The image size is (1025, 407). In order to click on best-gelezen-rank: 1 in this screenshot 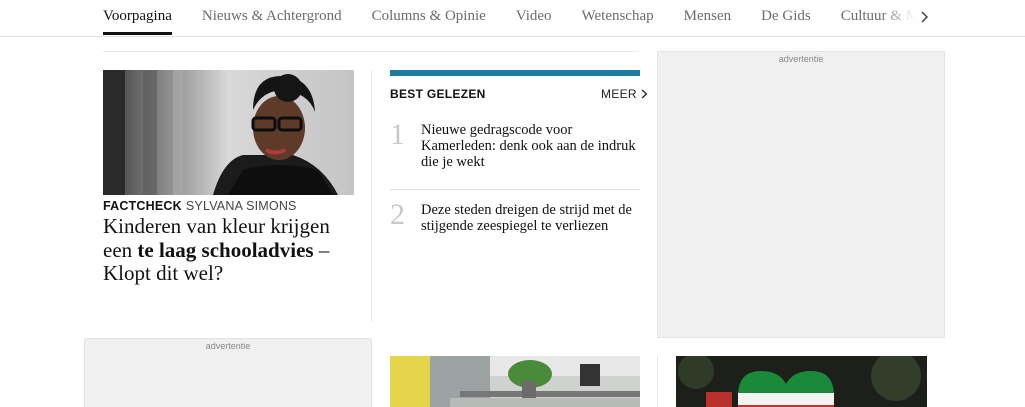, I will do `click(397, 134)`.